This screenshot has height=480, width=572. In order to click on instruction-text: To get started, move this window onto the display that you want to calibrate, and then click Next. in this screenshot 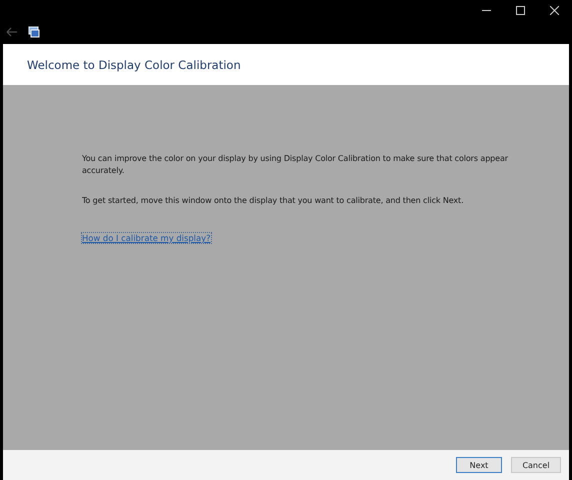, I will do `click(273, 201)`.